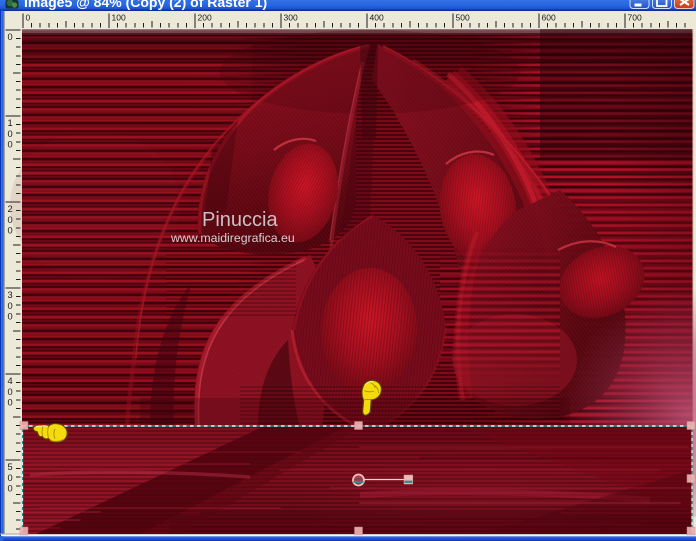 This screenshot has width=696, height=541. What do you see at coordinates (10, 295) in the screenshot?
I see `svg-text: 3` at bounding box center [10, 295].